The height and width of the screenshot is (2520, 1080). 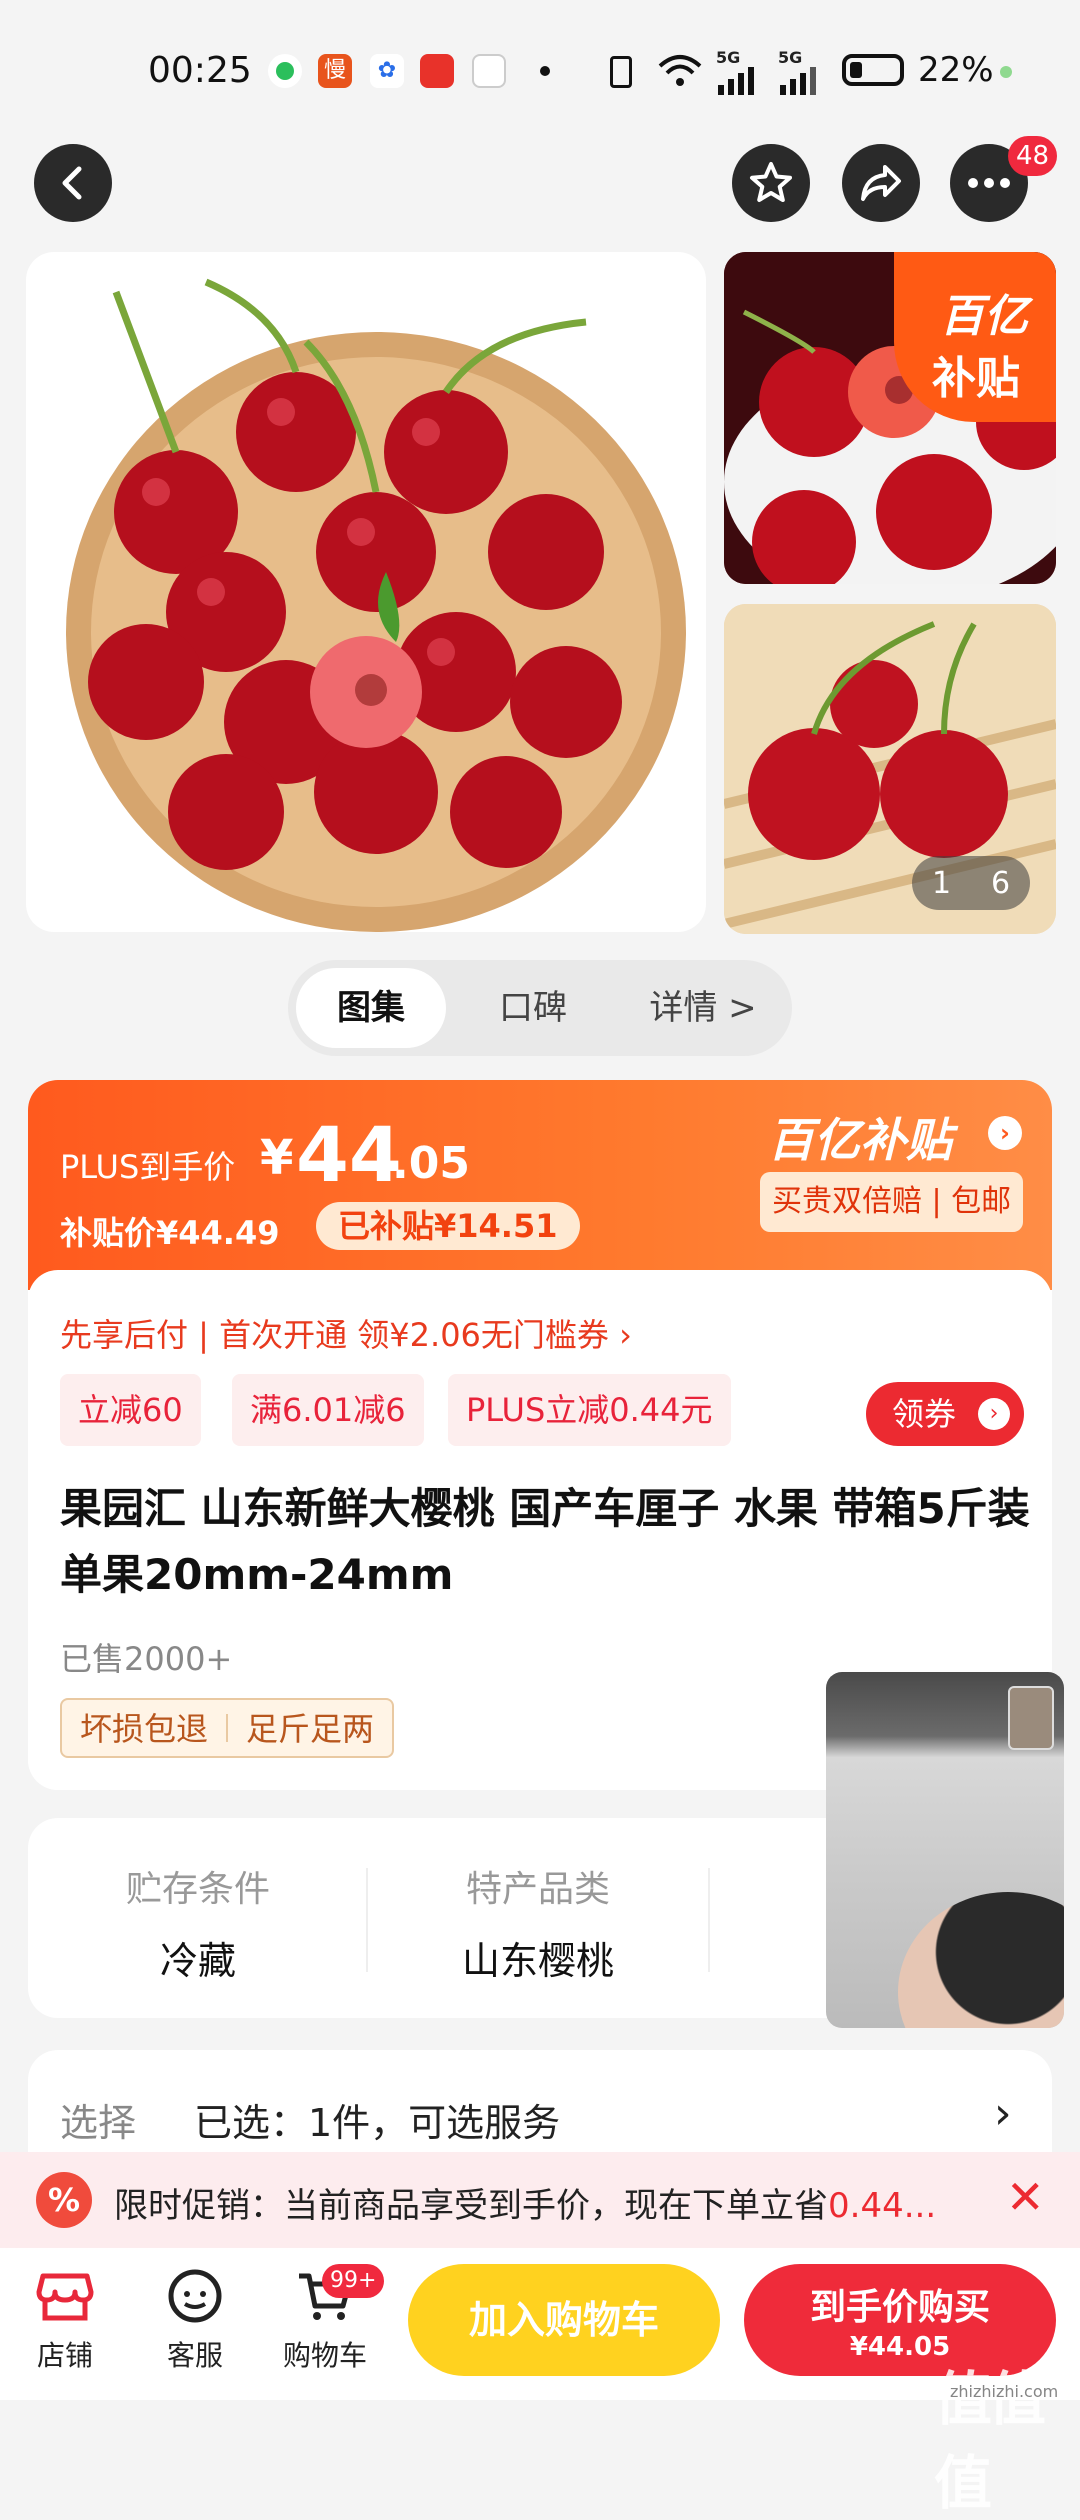 I want to click on attribute-storage: 贮存条件 冷藏, so click(x=198, y=1922).